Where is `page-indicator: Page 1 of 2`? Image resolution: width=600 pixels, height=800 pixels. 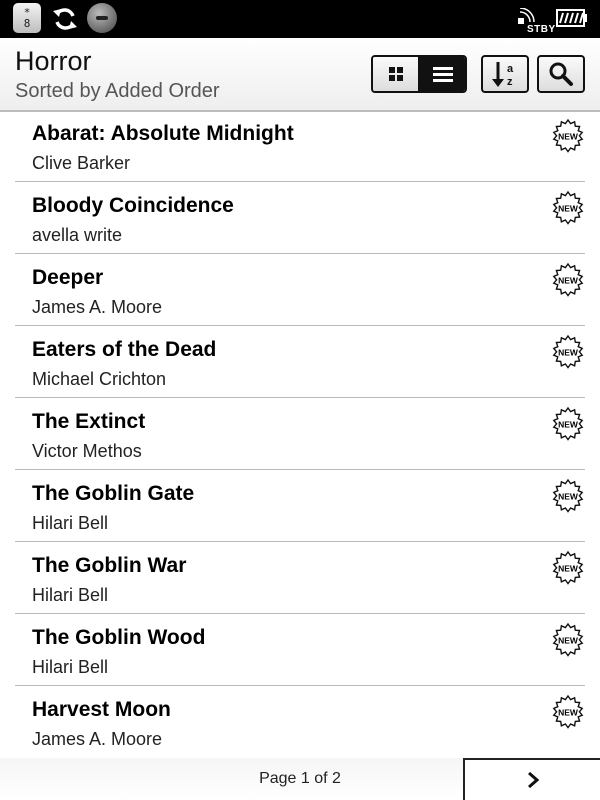 page-indicator: Page 1 of 2 is located at coordinates (300, 778).